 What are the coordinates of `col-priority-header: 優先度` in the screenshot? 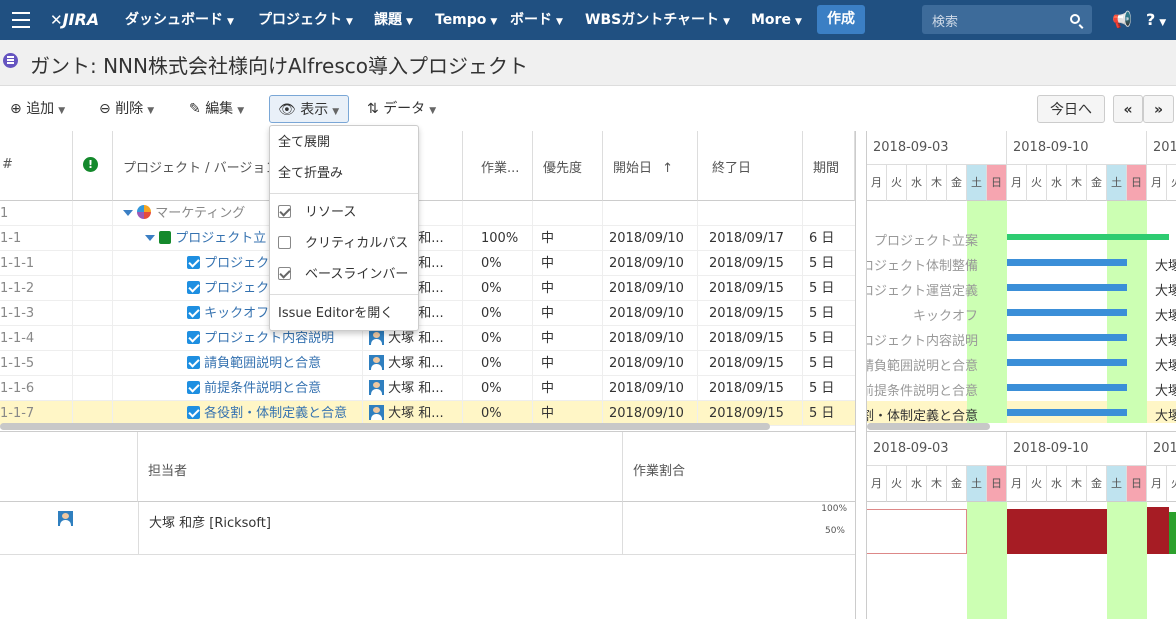 It's located at (568, 166).